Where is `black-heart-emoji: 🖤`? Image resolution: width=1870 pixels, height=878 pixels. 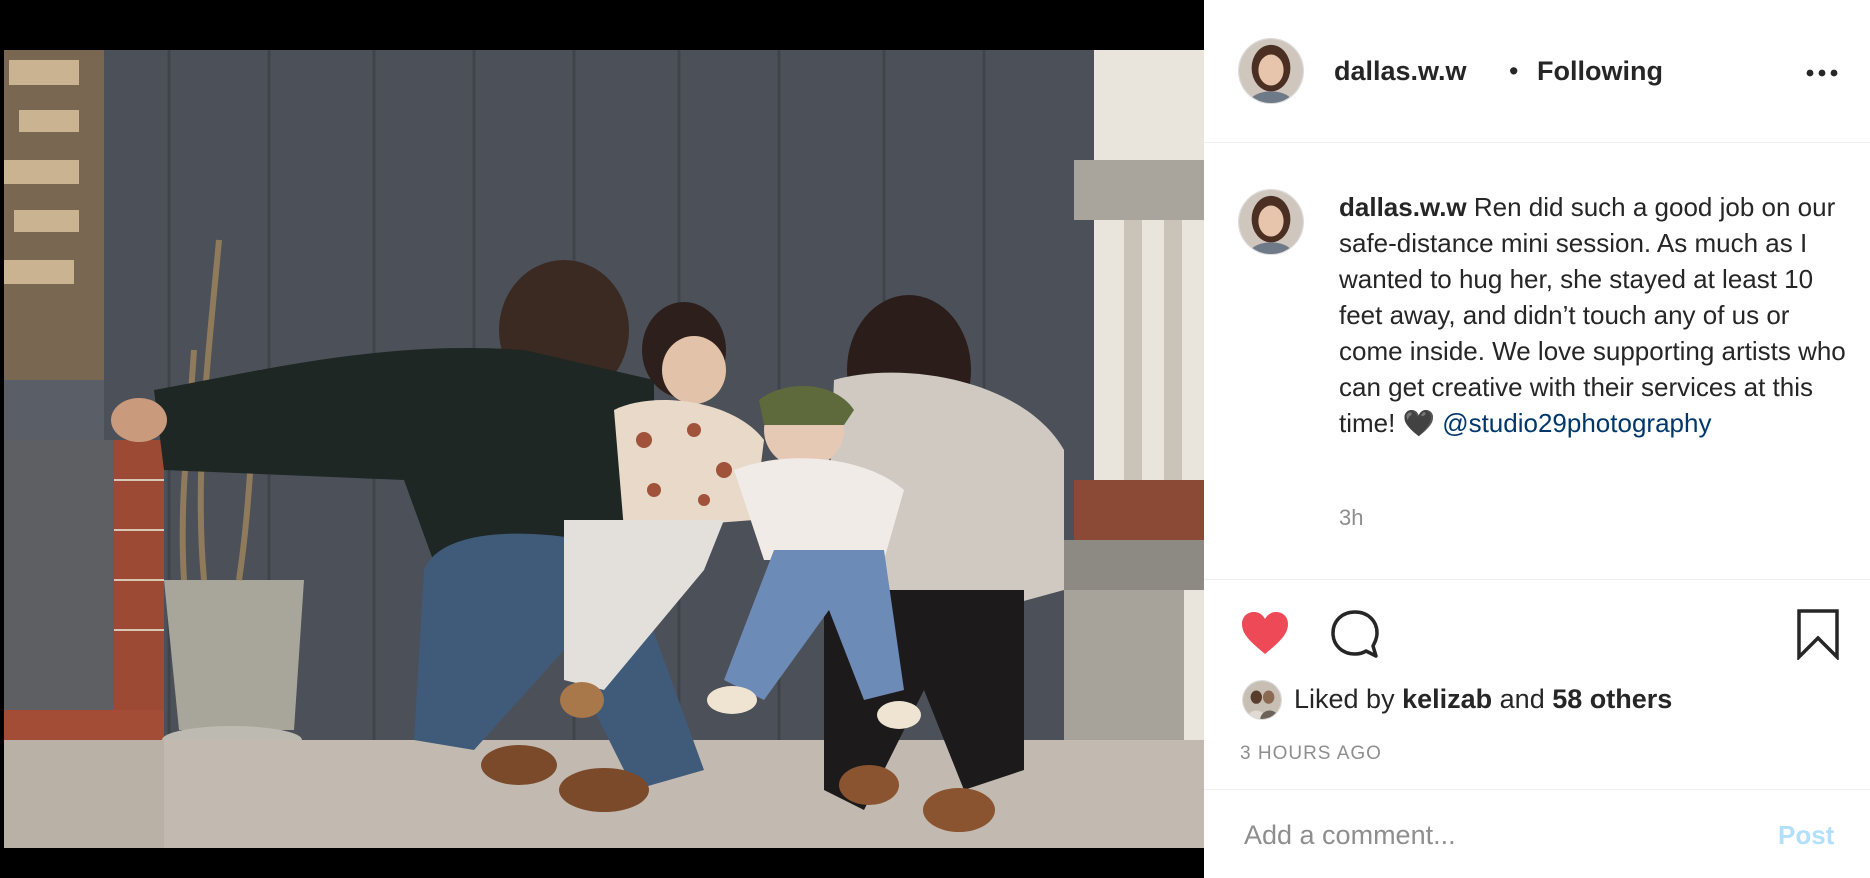 black-heart-emoji: 🖤 is located at coordinates (1418, 423).